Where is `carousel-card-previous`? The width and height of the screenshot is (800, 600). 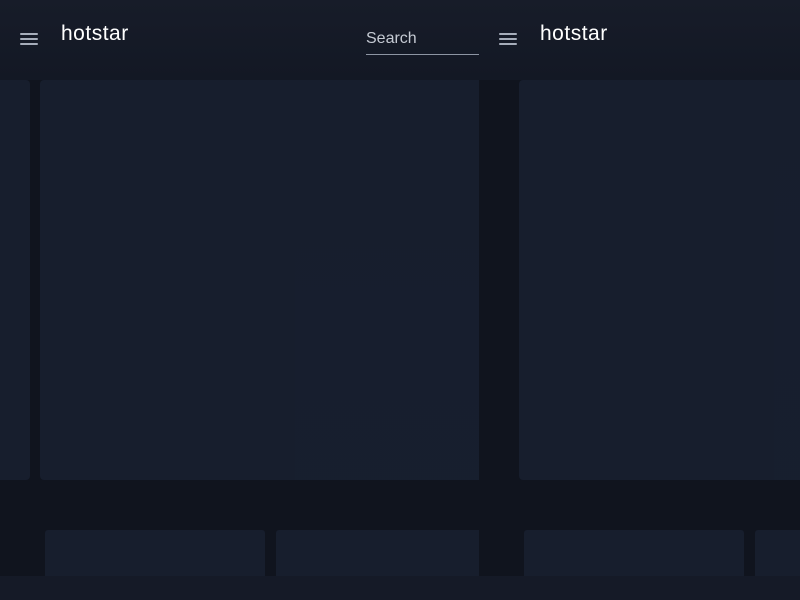
carousel-card-previous is located at coordinates (15, 280).